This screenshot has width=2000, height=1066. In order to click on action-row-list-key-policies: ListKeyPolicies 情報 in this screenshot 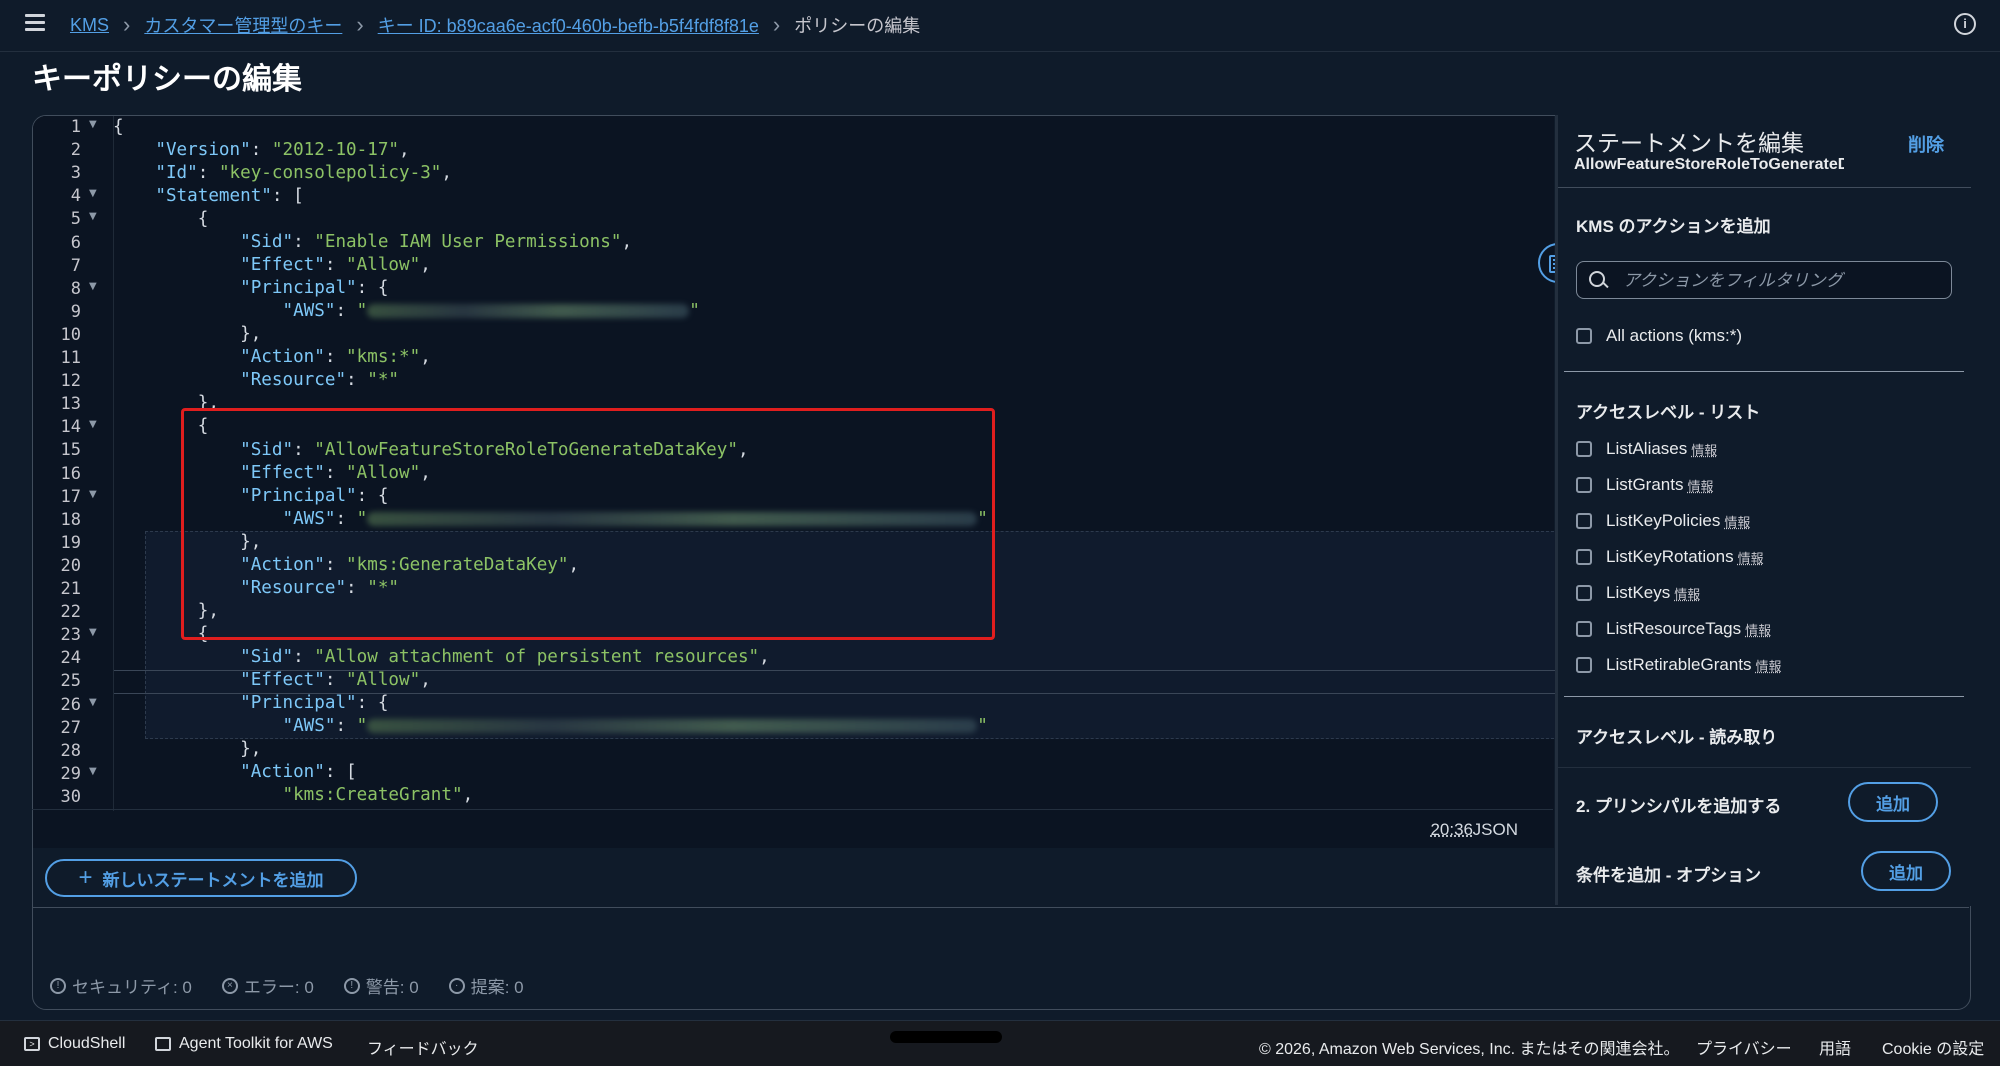, I will do `click(1663, 521)`.